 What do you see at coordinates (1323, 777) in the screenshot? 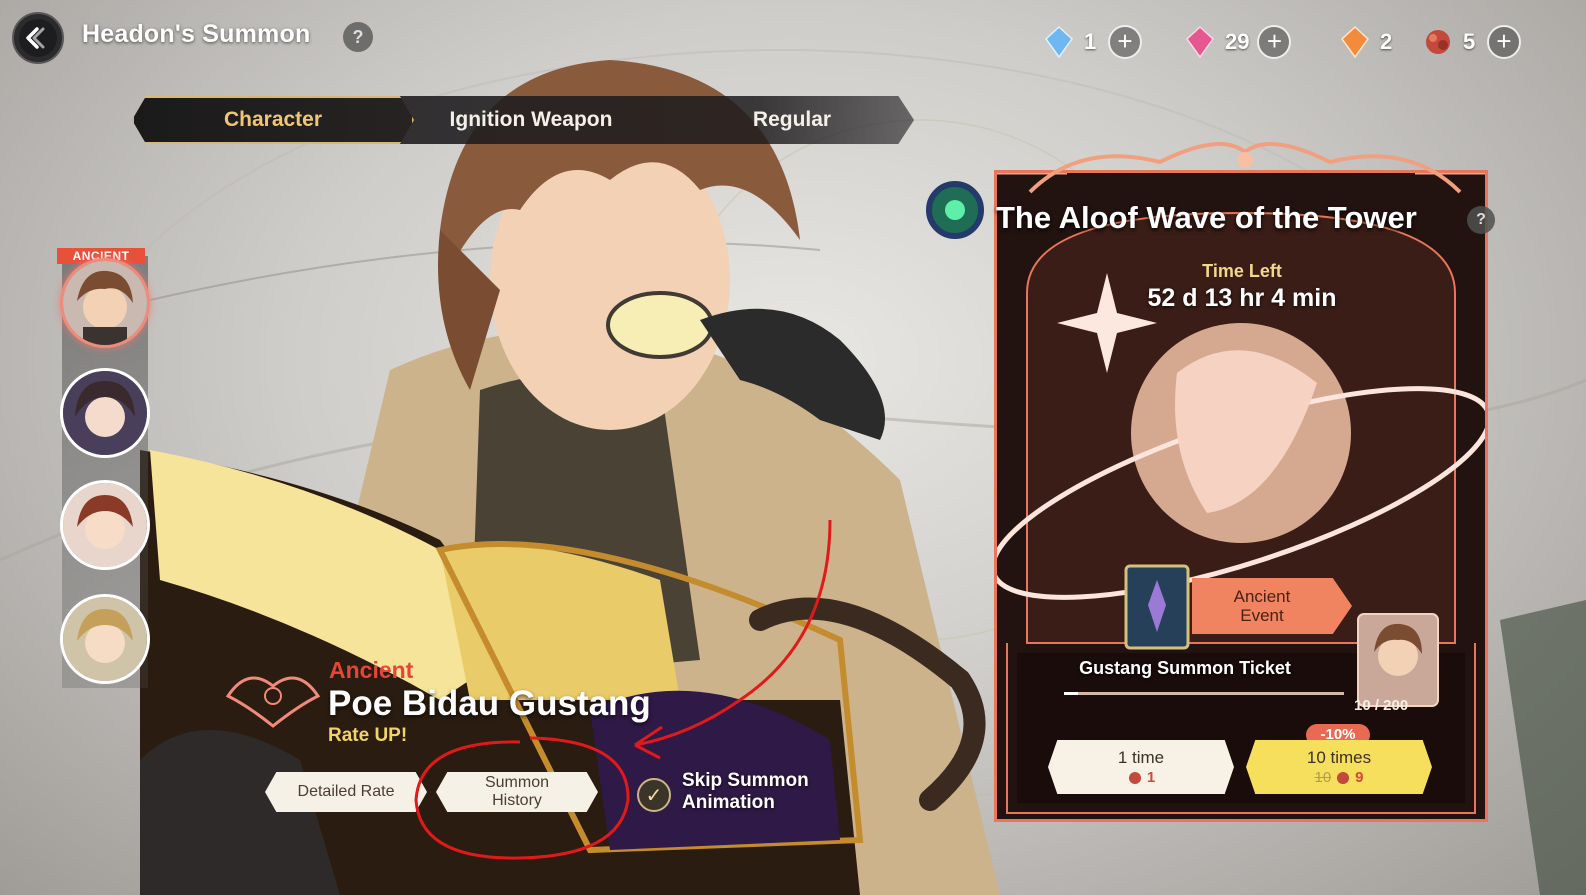
I see `summon-10-original-cost: 10` at bounding box center [1323, 777].